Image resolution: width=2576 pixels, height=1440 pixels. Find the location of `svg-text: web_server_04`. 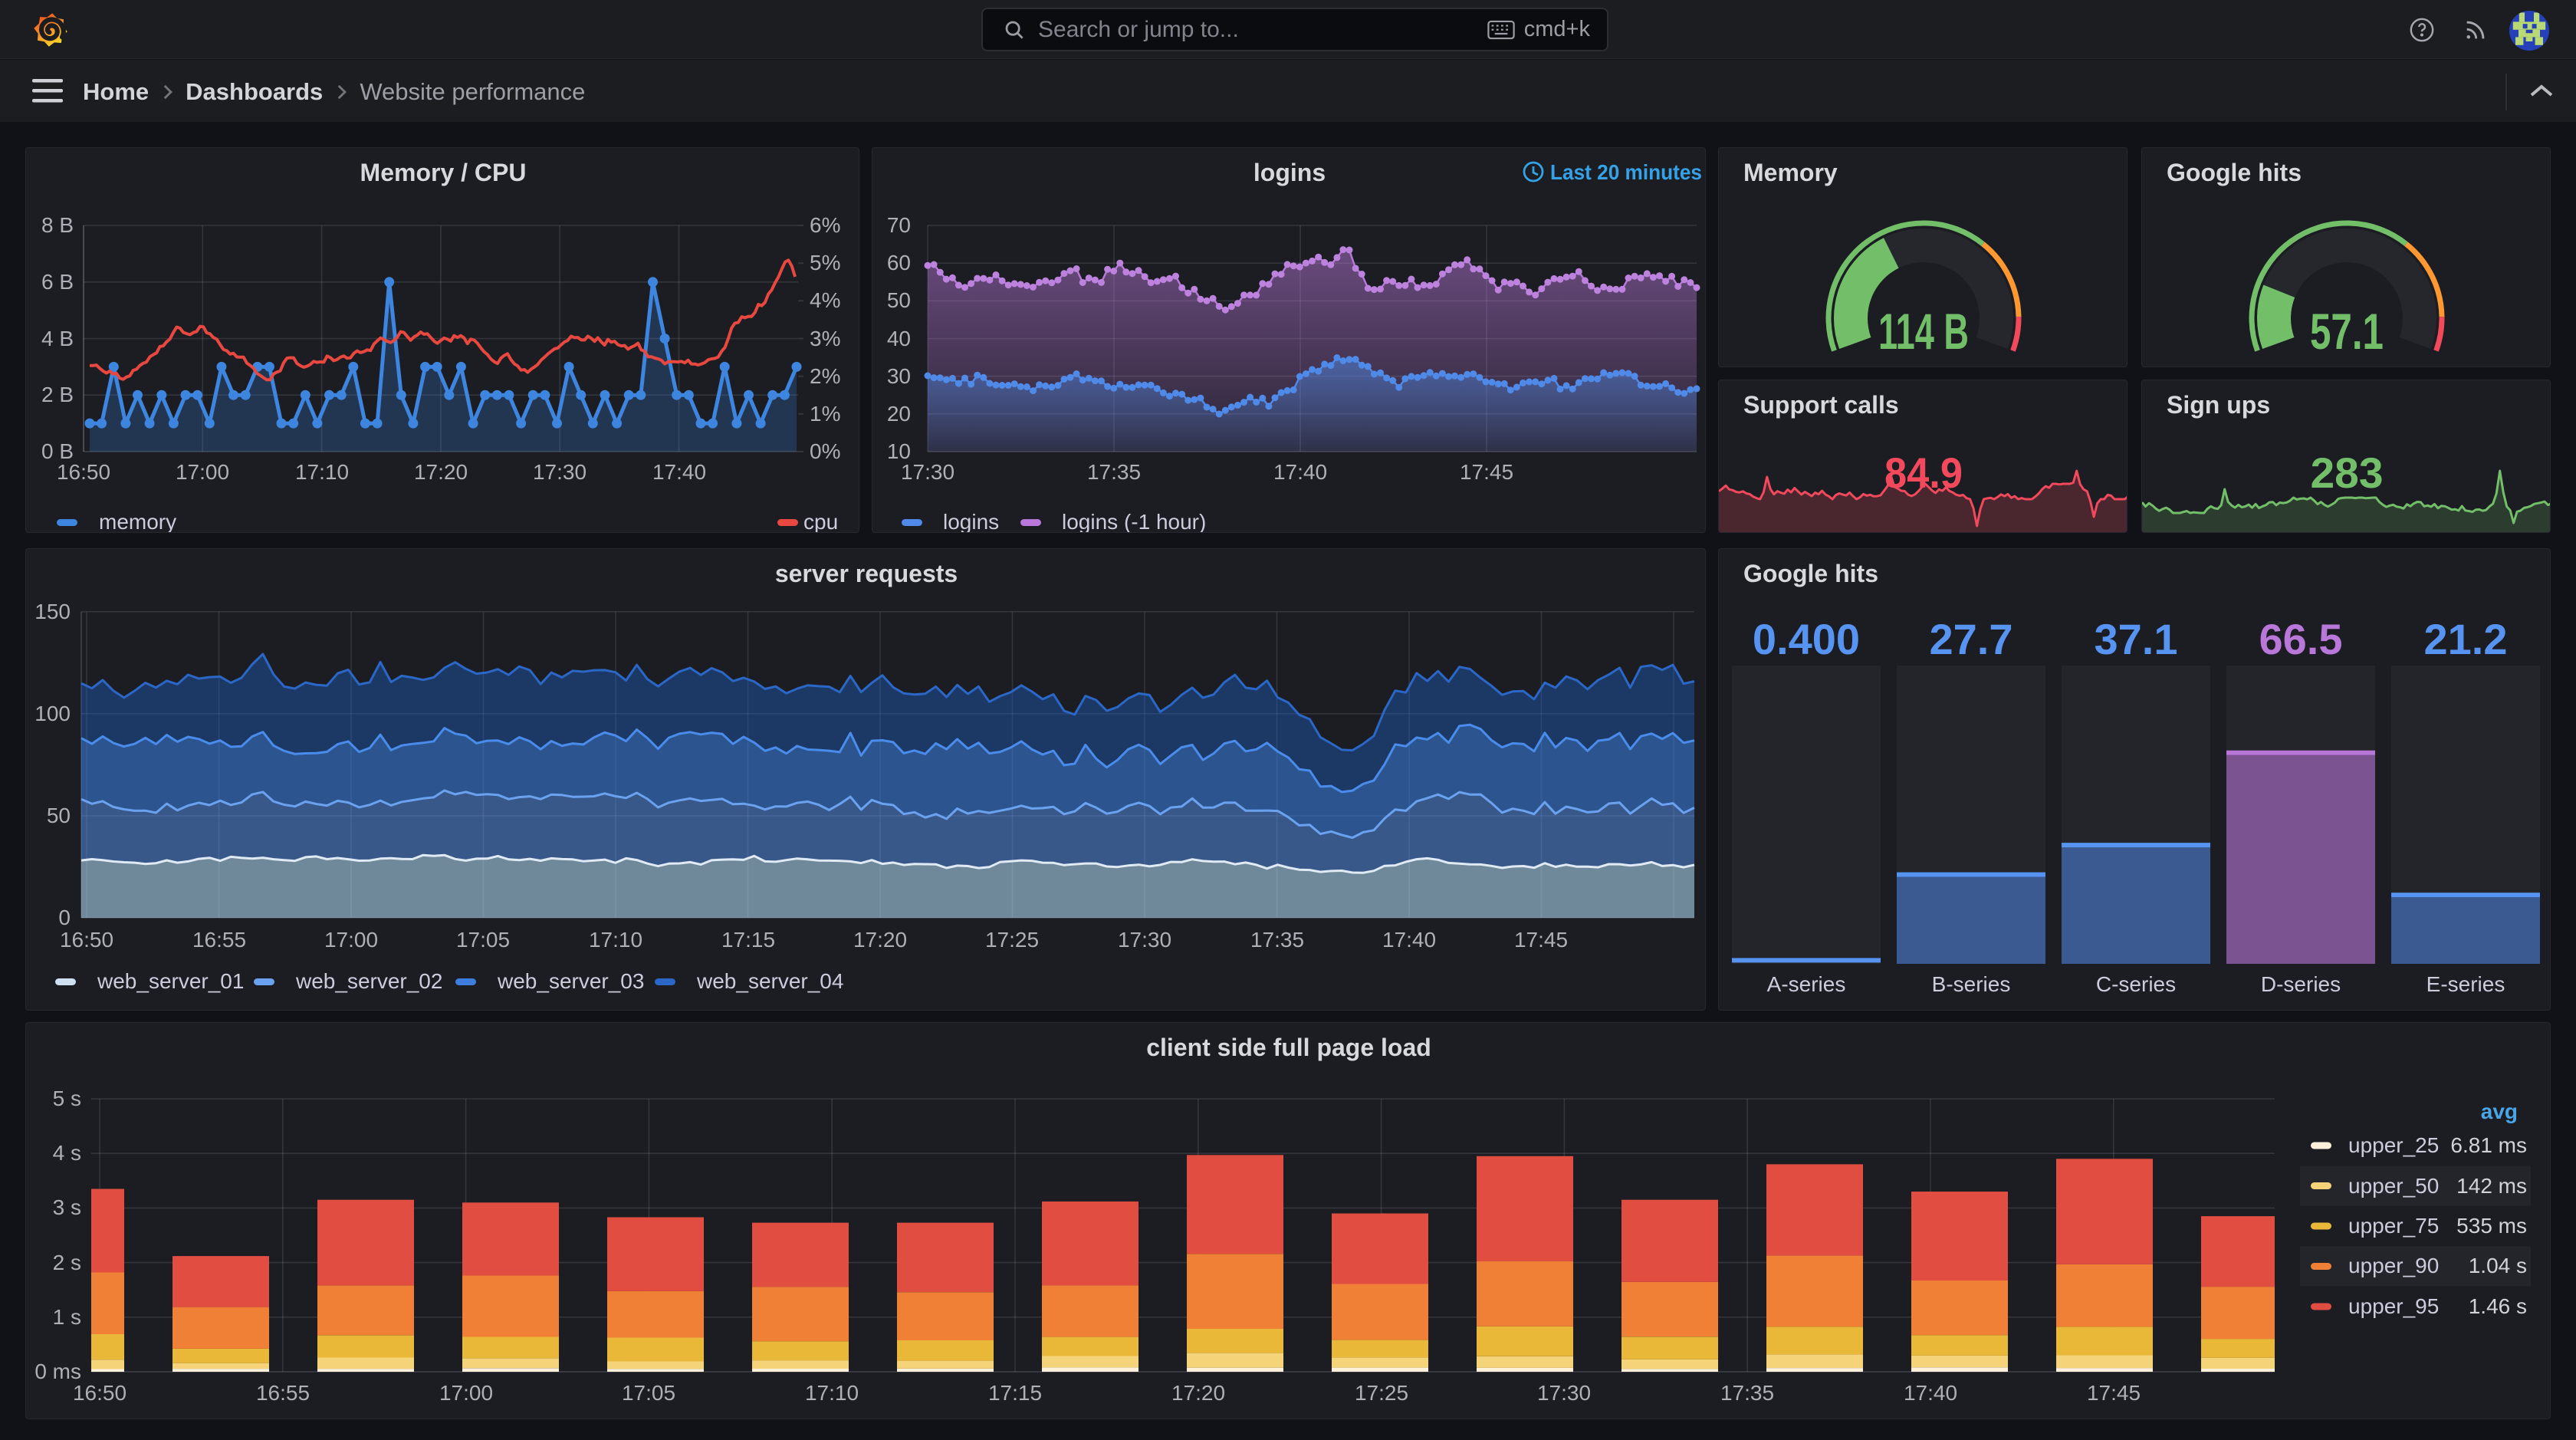

svg-text: web_server_04 is located at coordinates (769, 981).